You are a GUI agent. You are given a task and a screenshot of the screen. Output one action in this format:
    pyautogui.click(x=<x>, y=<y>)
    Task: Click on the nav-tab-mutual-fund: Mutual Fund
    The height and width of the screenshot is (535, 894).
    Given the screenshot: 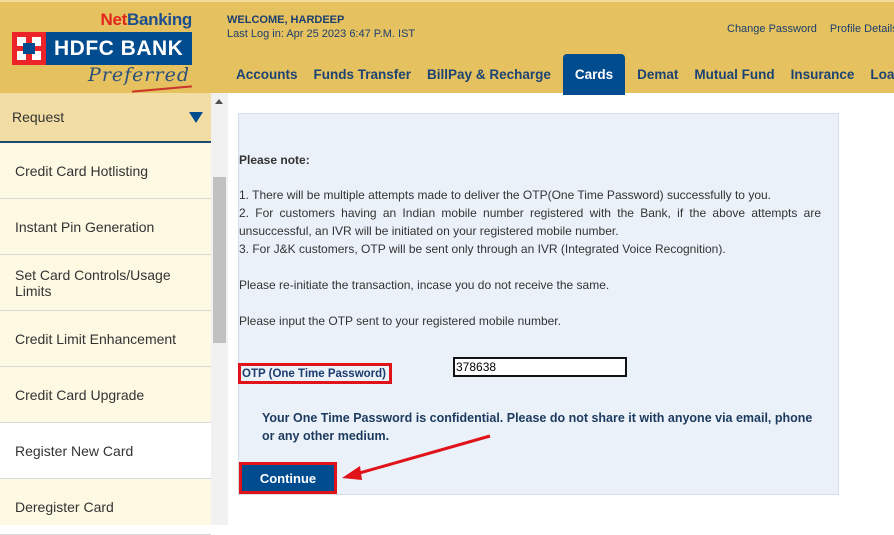 What is the action you would take?
    pyautogui.click(x=734, y=74)
    